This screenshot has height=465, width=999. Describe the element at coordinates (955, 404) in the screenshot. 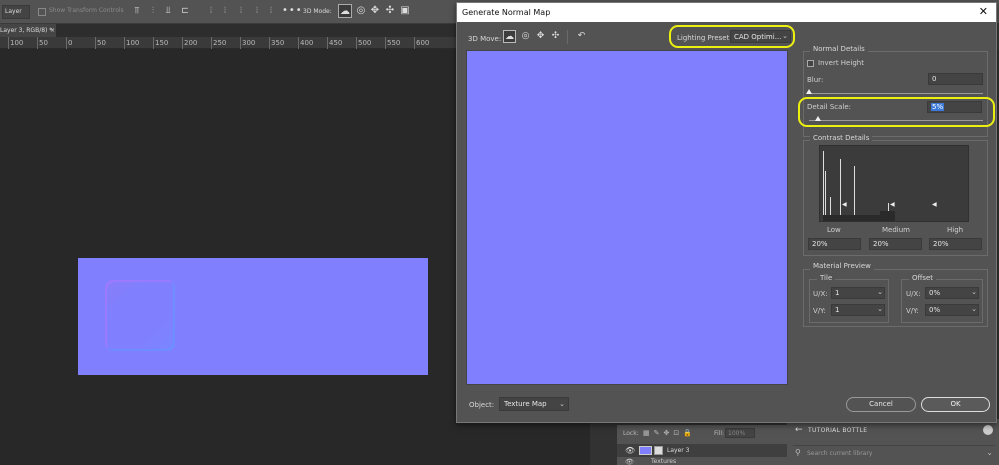

I see `ok-button: OK` at that location.